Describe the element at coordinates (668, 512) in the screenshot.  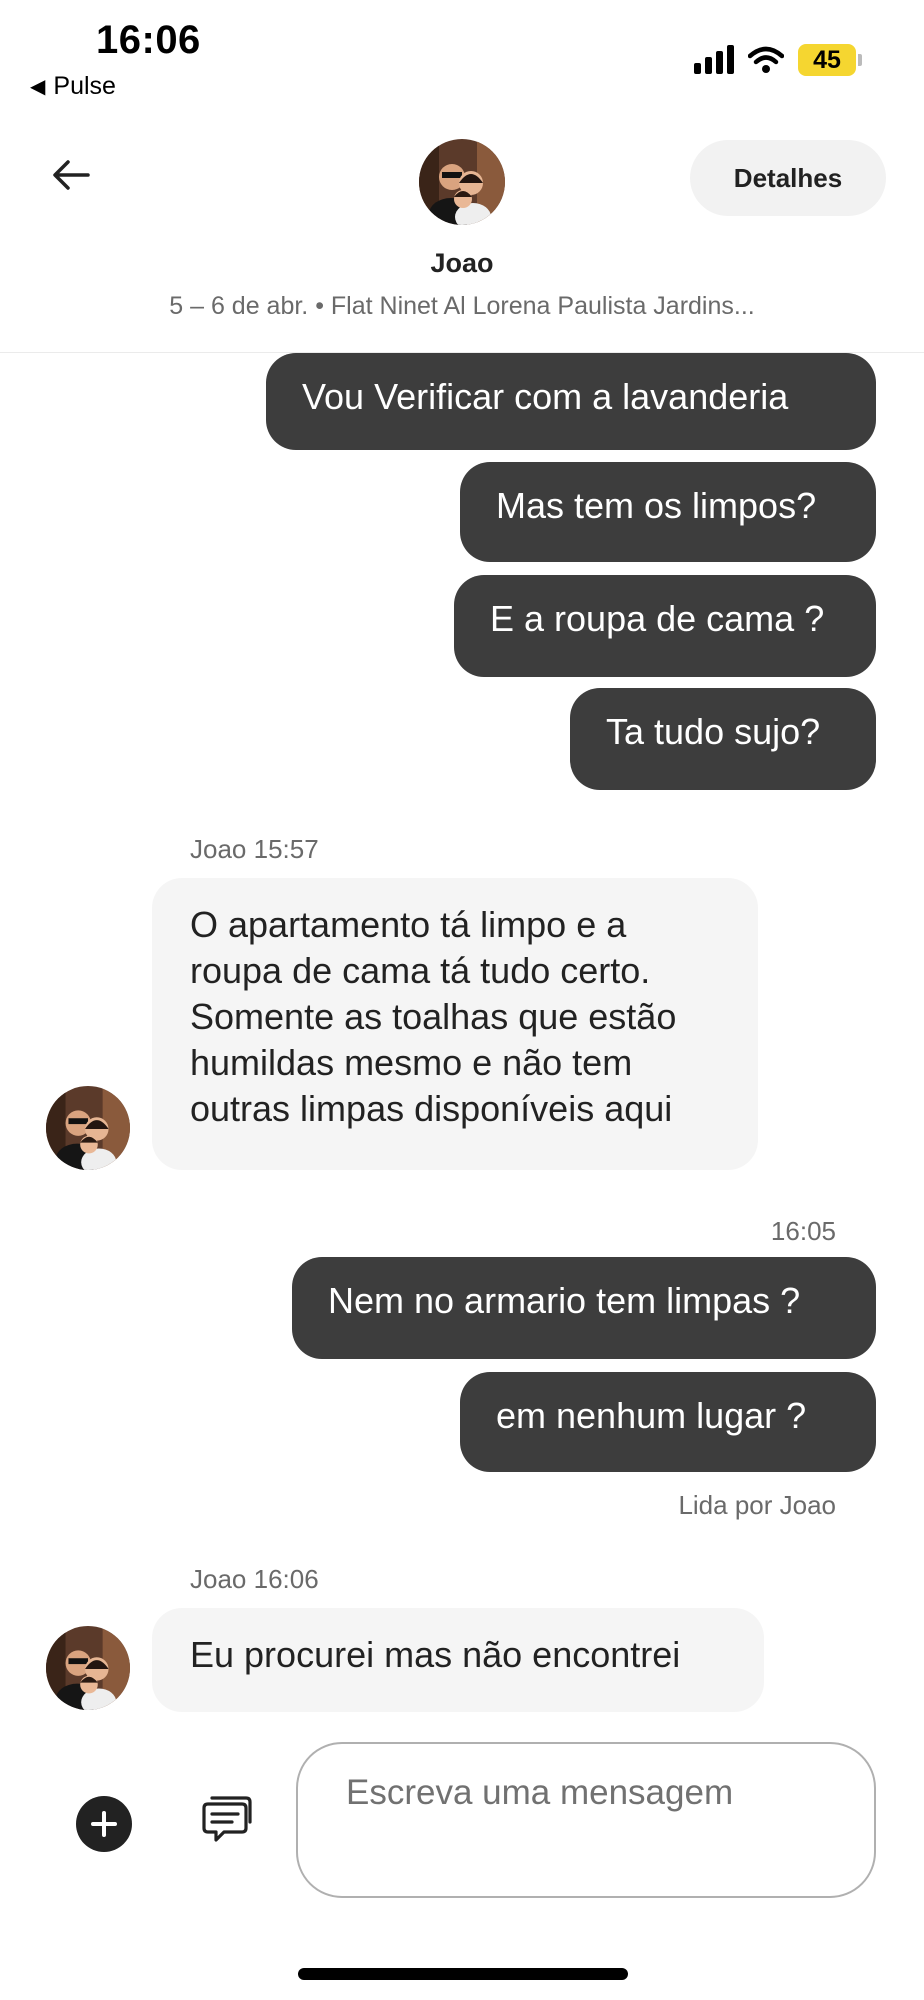
I see `message-outgoing: Mas tem os limpos?` at that location.